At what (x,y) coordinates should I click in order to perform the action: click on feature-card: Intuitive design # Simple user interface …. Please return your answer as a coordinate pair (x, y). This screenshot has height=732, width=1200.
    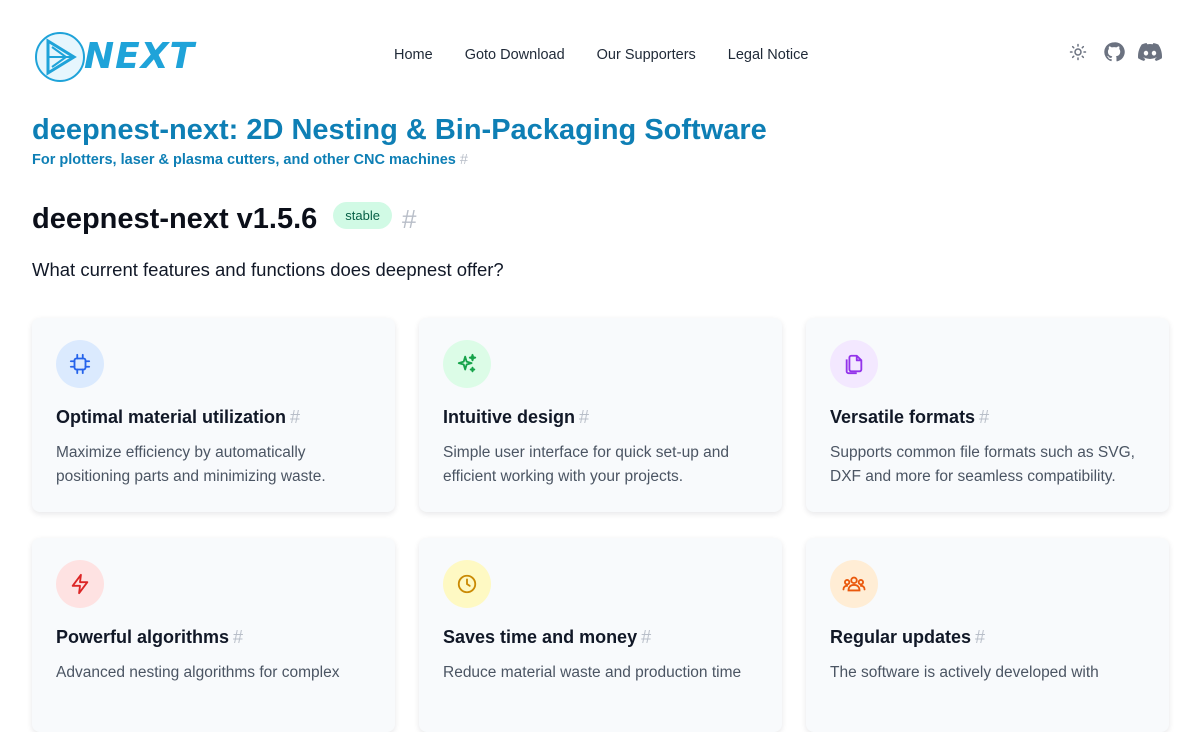
    Looking at the image, I should click on (600, 415).